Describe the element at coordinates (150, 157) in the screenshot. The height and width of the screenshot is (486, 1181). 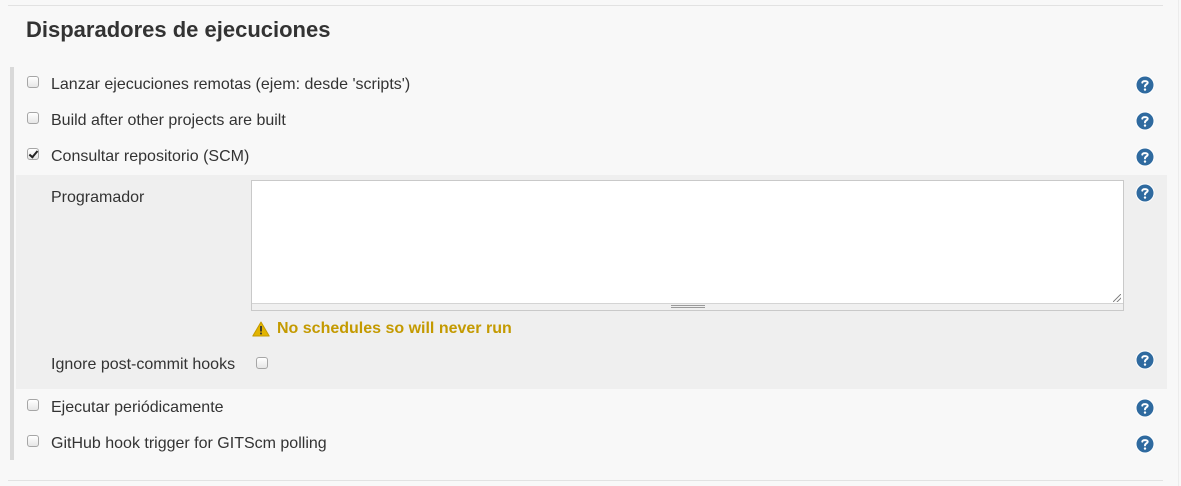
I see `scm-polling-label: Consultar repositorio (SCM)` at that location.